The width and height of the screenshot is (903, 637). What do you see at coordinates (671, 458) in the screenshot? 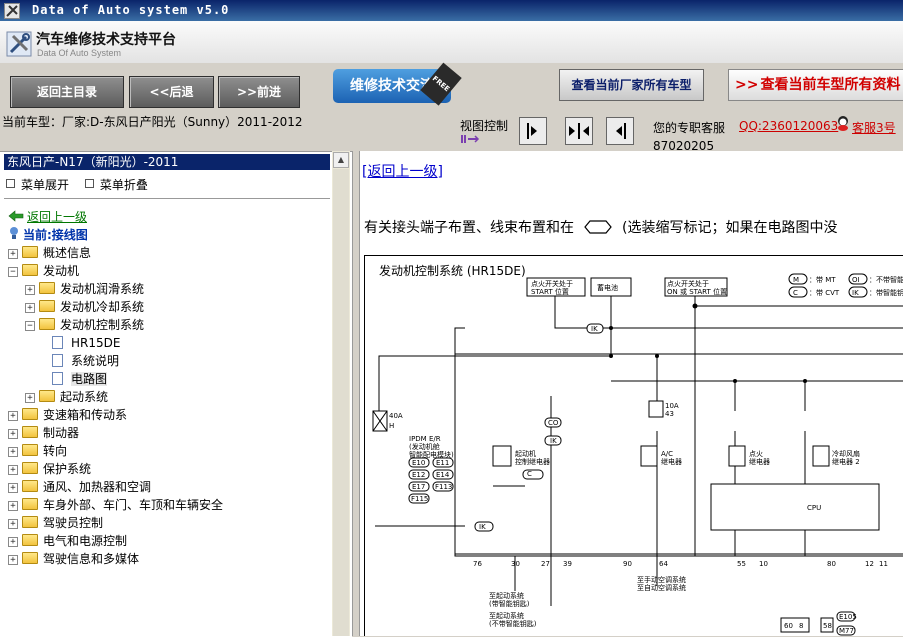
I see `label-ac-relay: A/C 继电器` at bounding box center [671, 458].